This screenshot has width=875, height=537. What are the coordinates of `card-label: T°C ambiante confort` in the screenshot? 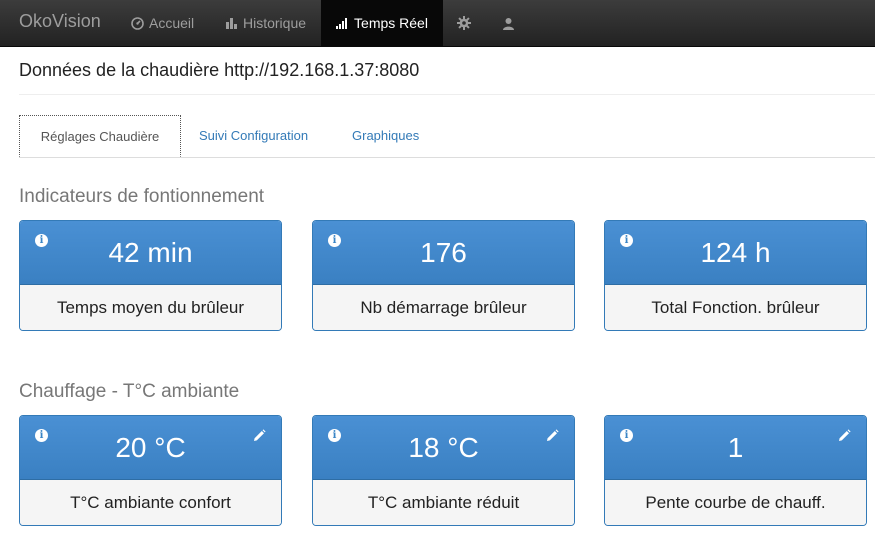 It's located at (150, 502).